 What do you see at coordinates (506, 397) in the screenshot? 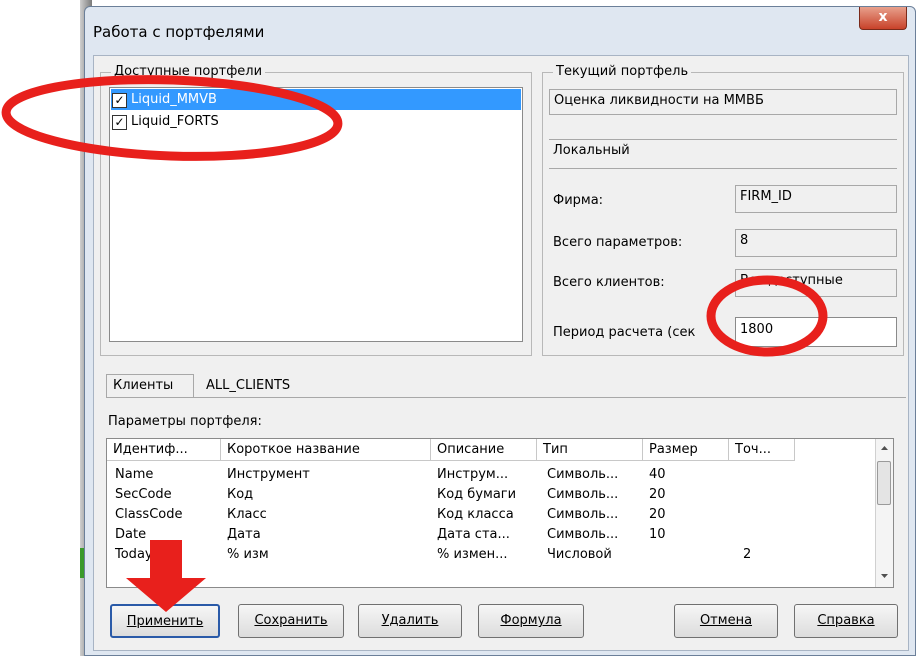
I see `tab-divider` at bounding box center [506, 397].